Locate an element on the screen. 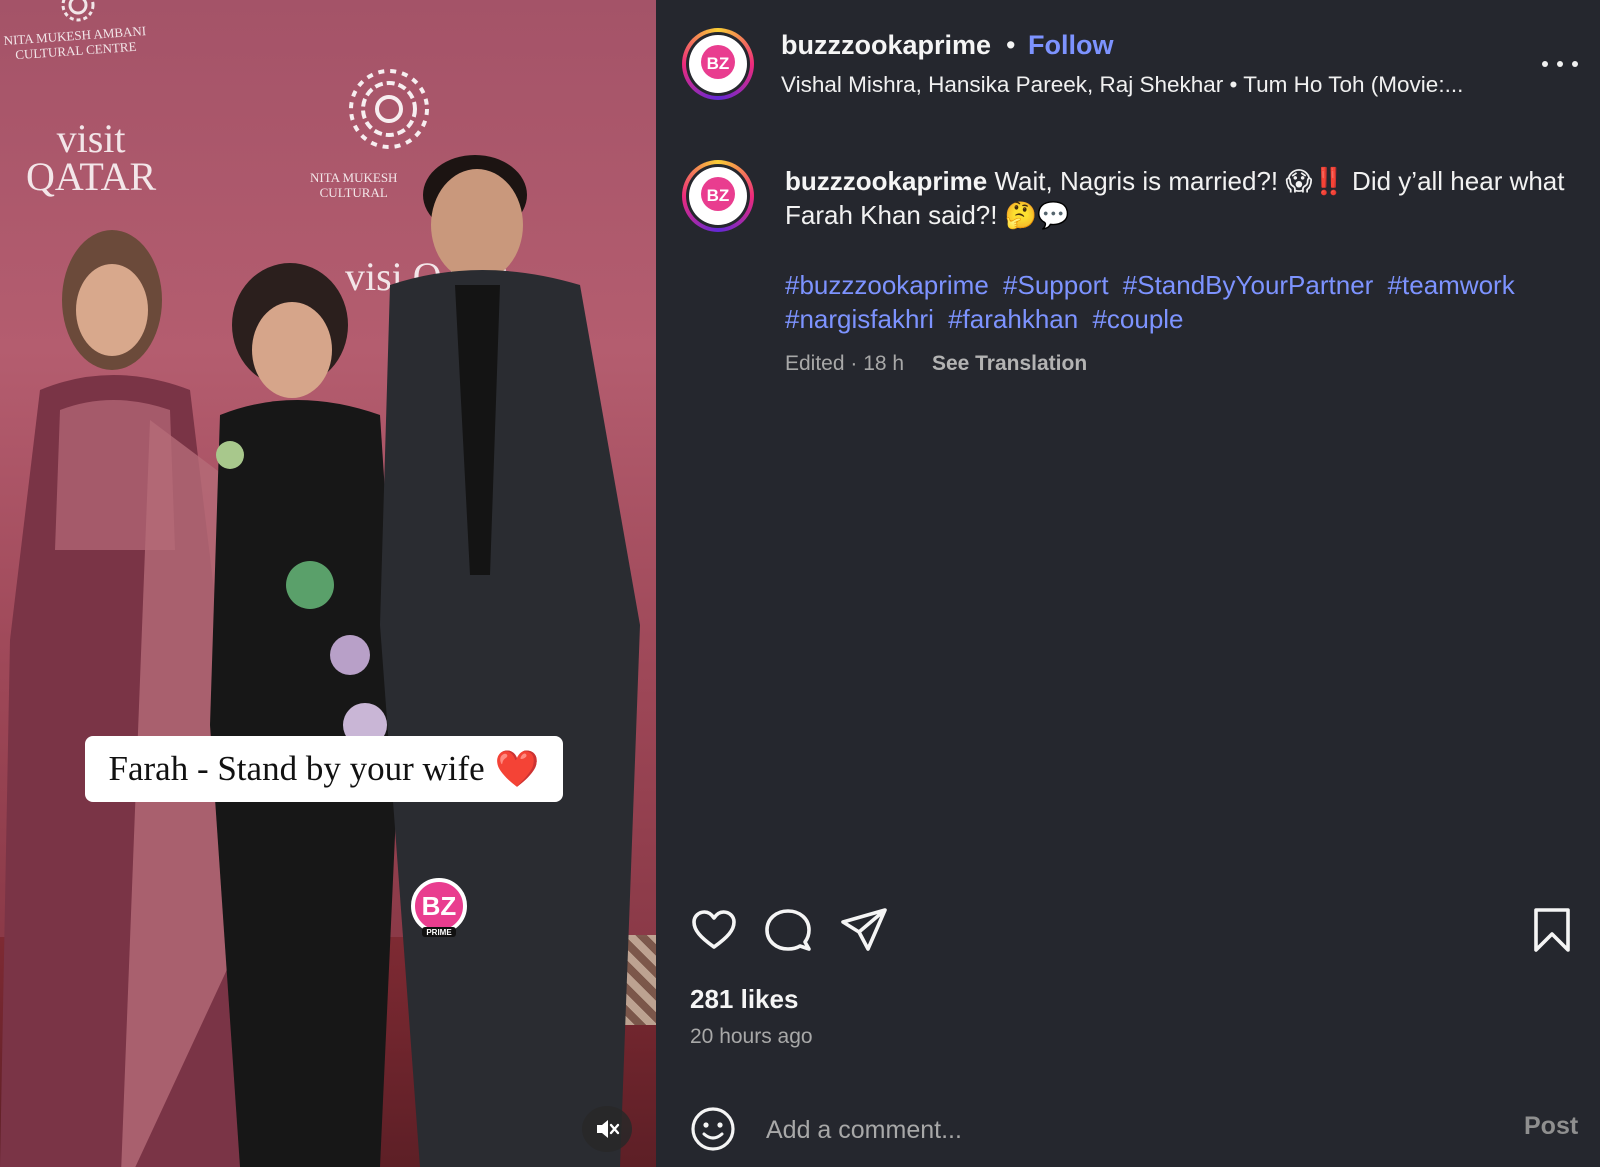  video-caption-overlay: Farah - Stand by your wife ❤️ is located at coordinates (324, 769).